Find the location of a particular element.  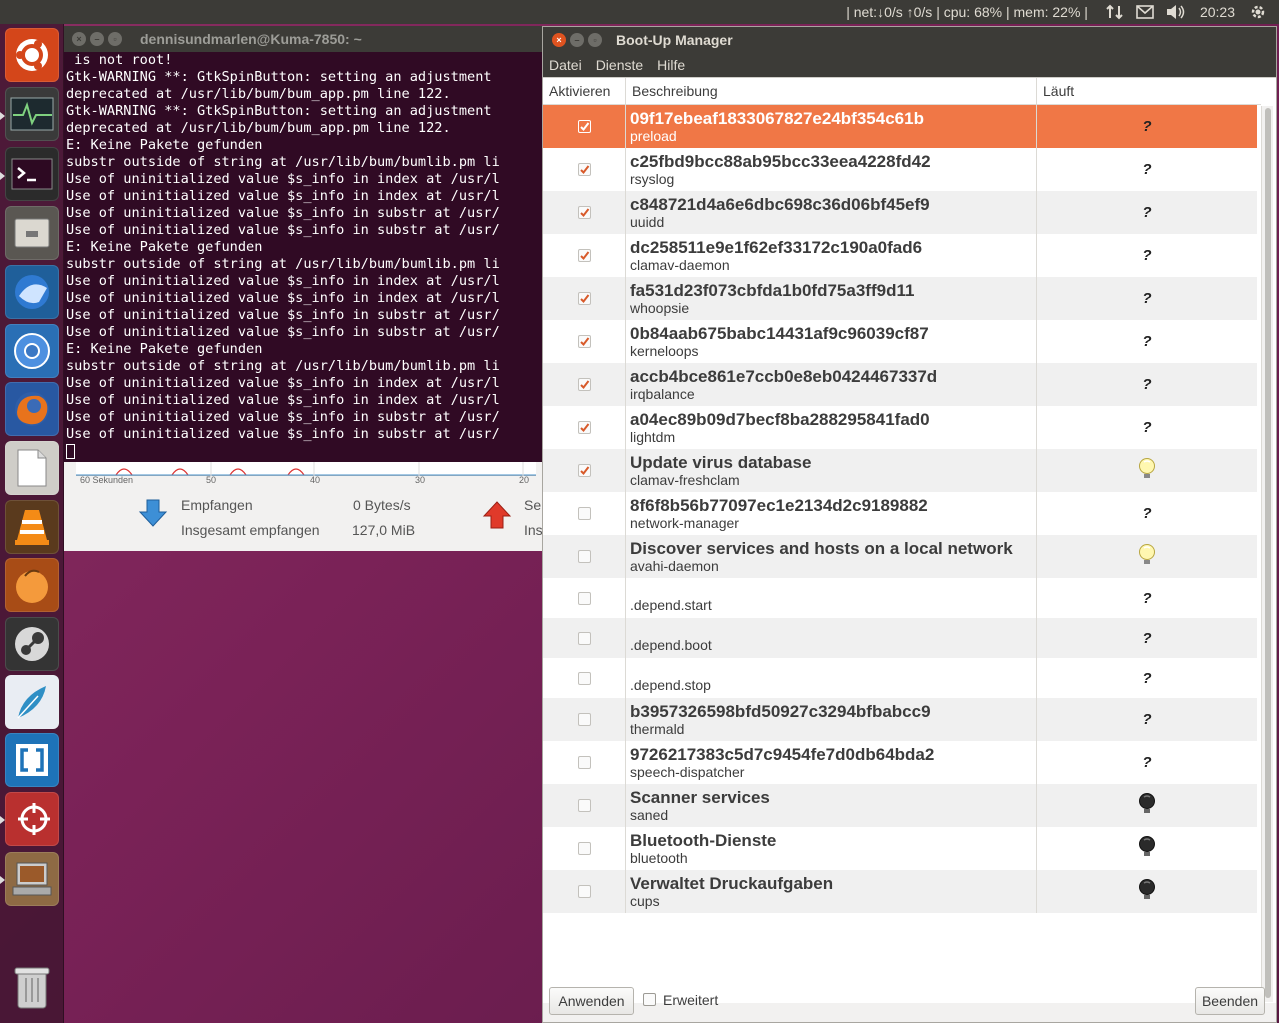

sysmon-indicator: | net:↓0/s ↑0/s | cpu: 68% | mem: 22% | is located at coordinates (967, 12).